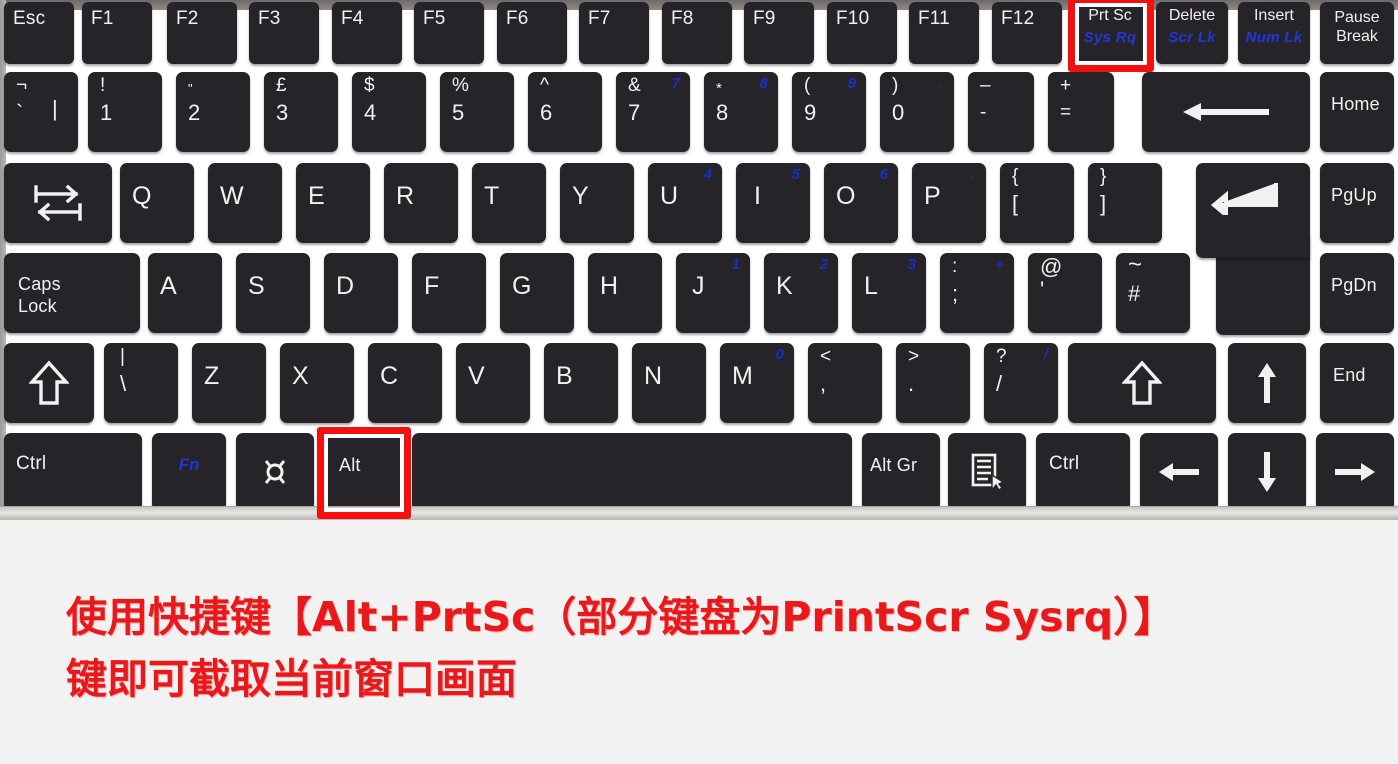 The image size is (1398, 764). What do you see at coordinates (229, 383) in the screenshot?
I see `key-z: Z` at bounding box center [229, 383].